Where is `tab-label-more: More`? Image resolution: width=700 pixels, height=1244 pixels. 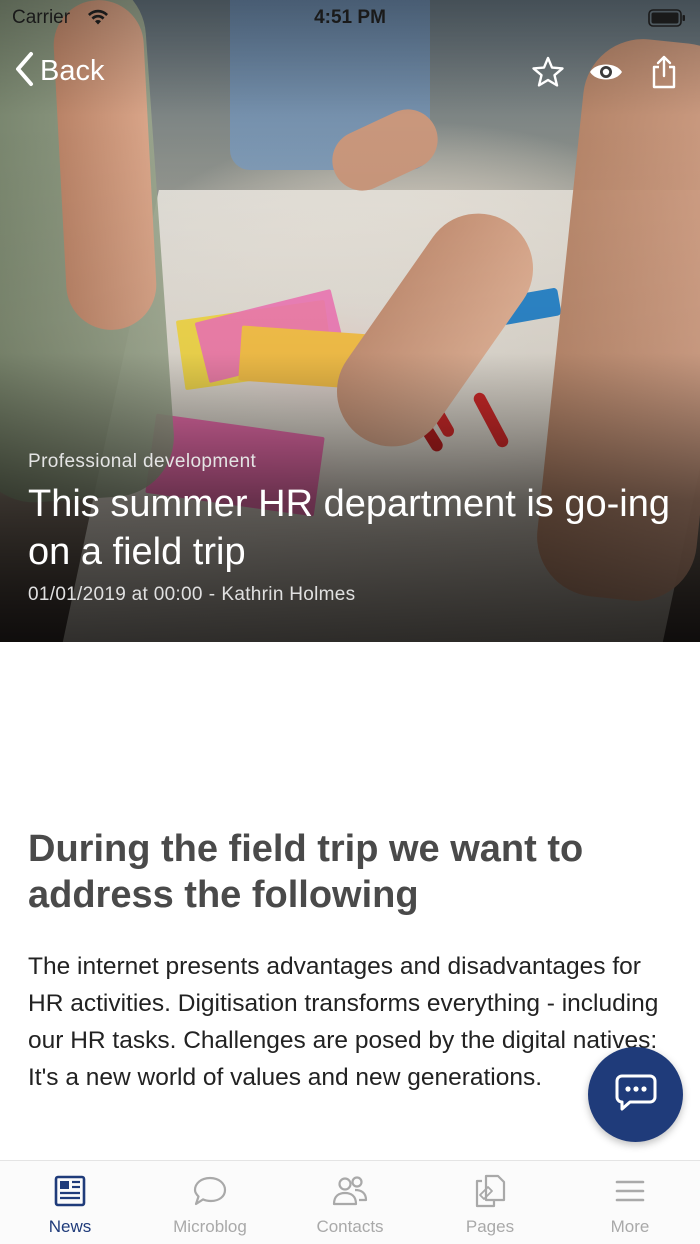
tab-label-more: More is located at coordinates (630, 1226).